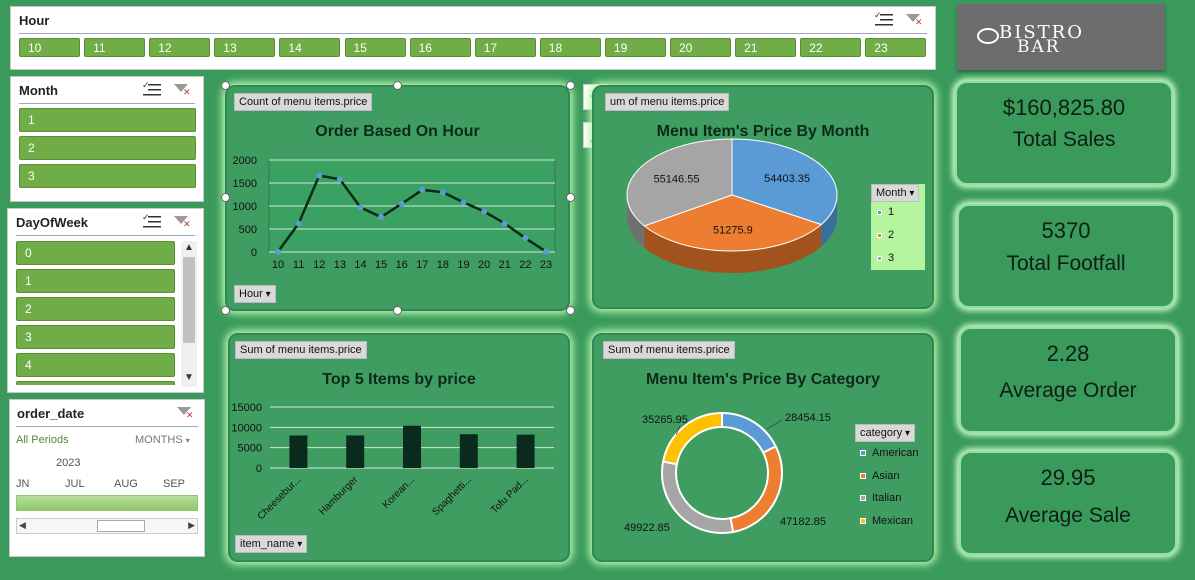  I want to click on timeline-month-jn: JN, so click(22, 484).